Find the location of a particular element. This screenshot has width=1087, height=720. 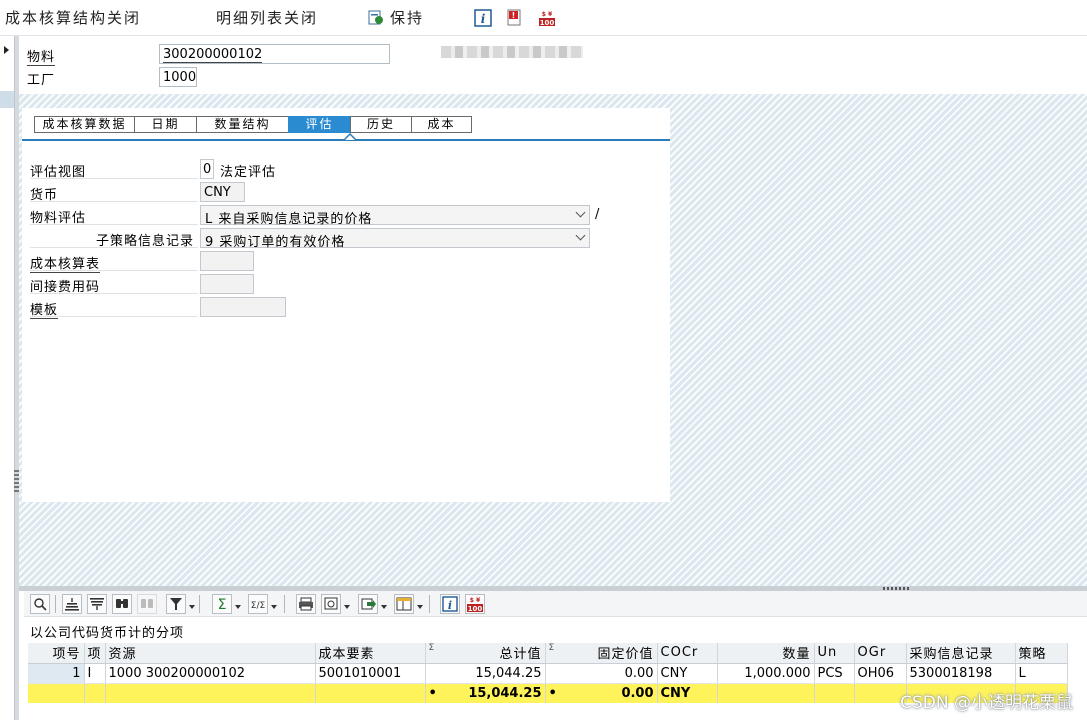

sum-icon: Σ is located at coordinates (222, 604).